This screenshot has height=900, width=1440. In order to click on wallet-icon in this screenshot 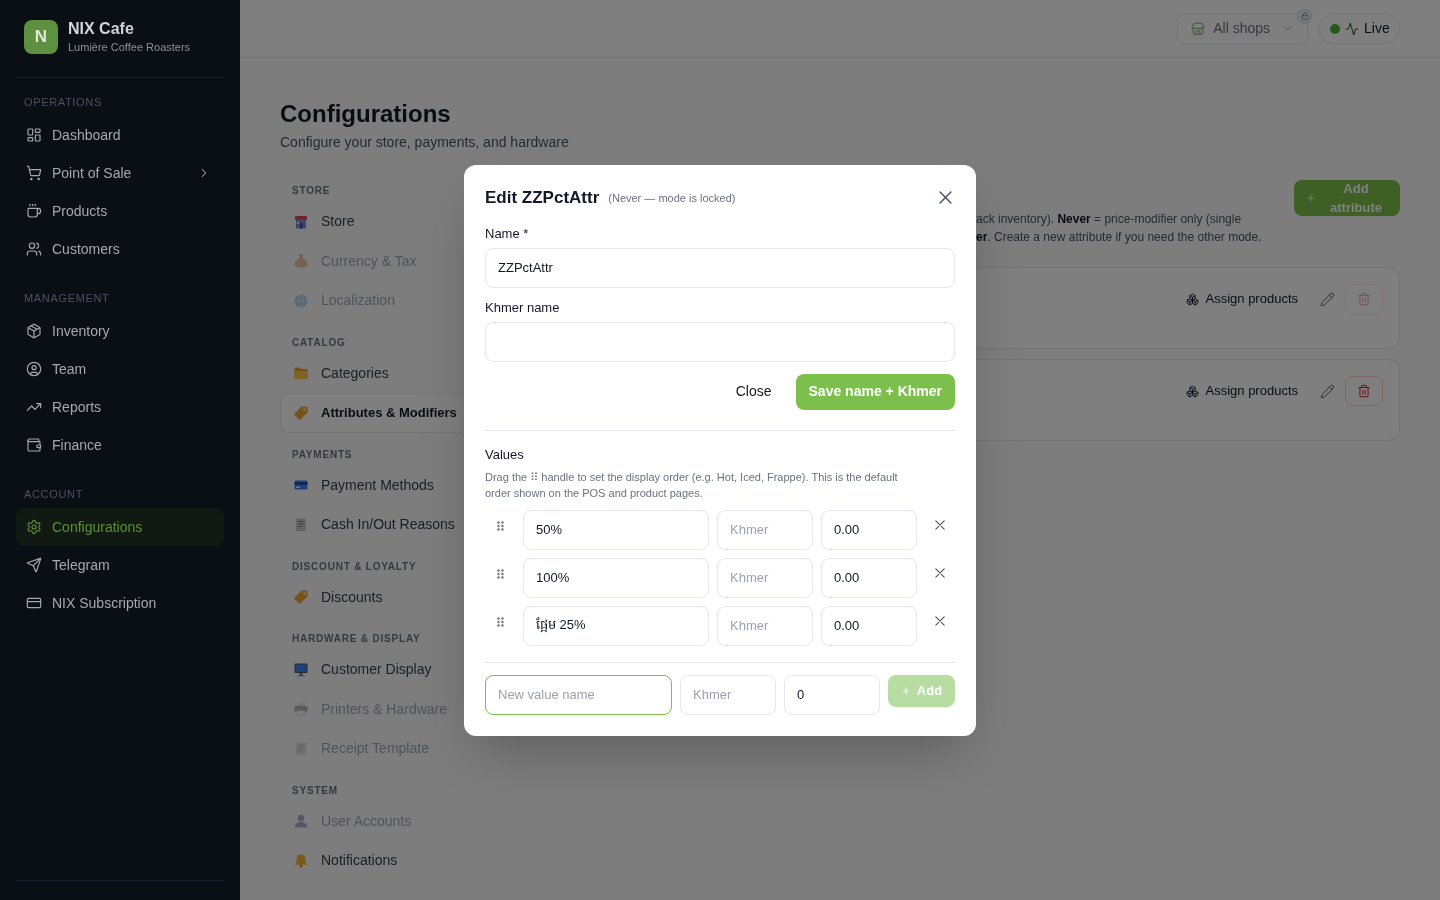, I will do `click(34, 445)`.